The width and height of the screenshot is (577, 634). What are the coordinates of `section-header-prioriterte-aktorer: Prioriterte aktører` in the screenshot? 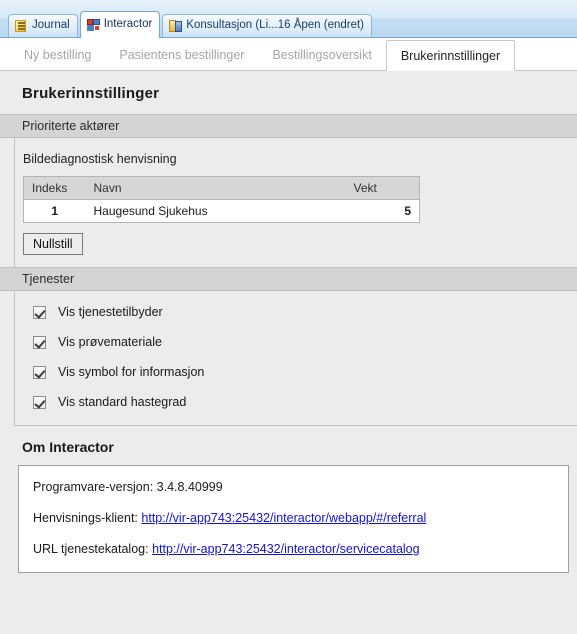 It's located at (288, 126).